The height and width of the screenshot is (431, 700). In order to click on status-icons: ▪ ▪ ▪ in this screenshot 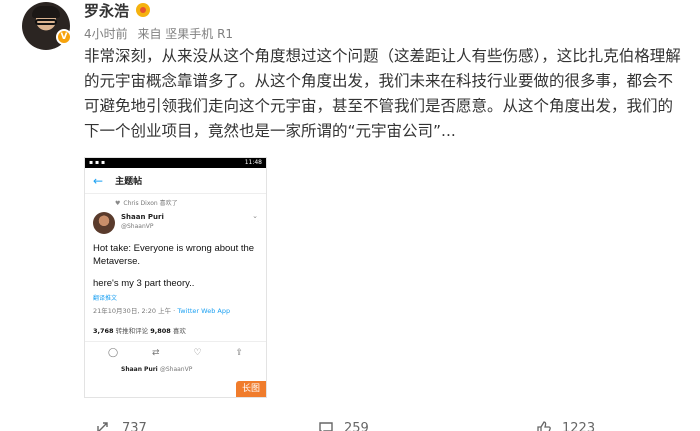, I will do `click(97, 162)`.